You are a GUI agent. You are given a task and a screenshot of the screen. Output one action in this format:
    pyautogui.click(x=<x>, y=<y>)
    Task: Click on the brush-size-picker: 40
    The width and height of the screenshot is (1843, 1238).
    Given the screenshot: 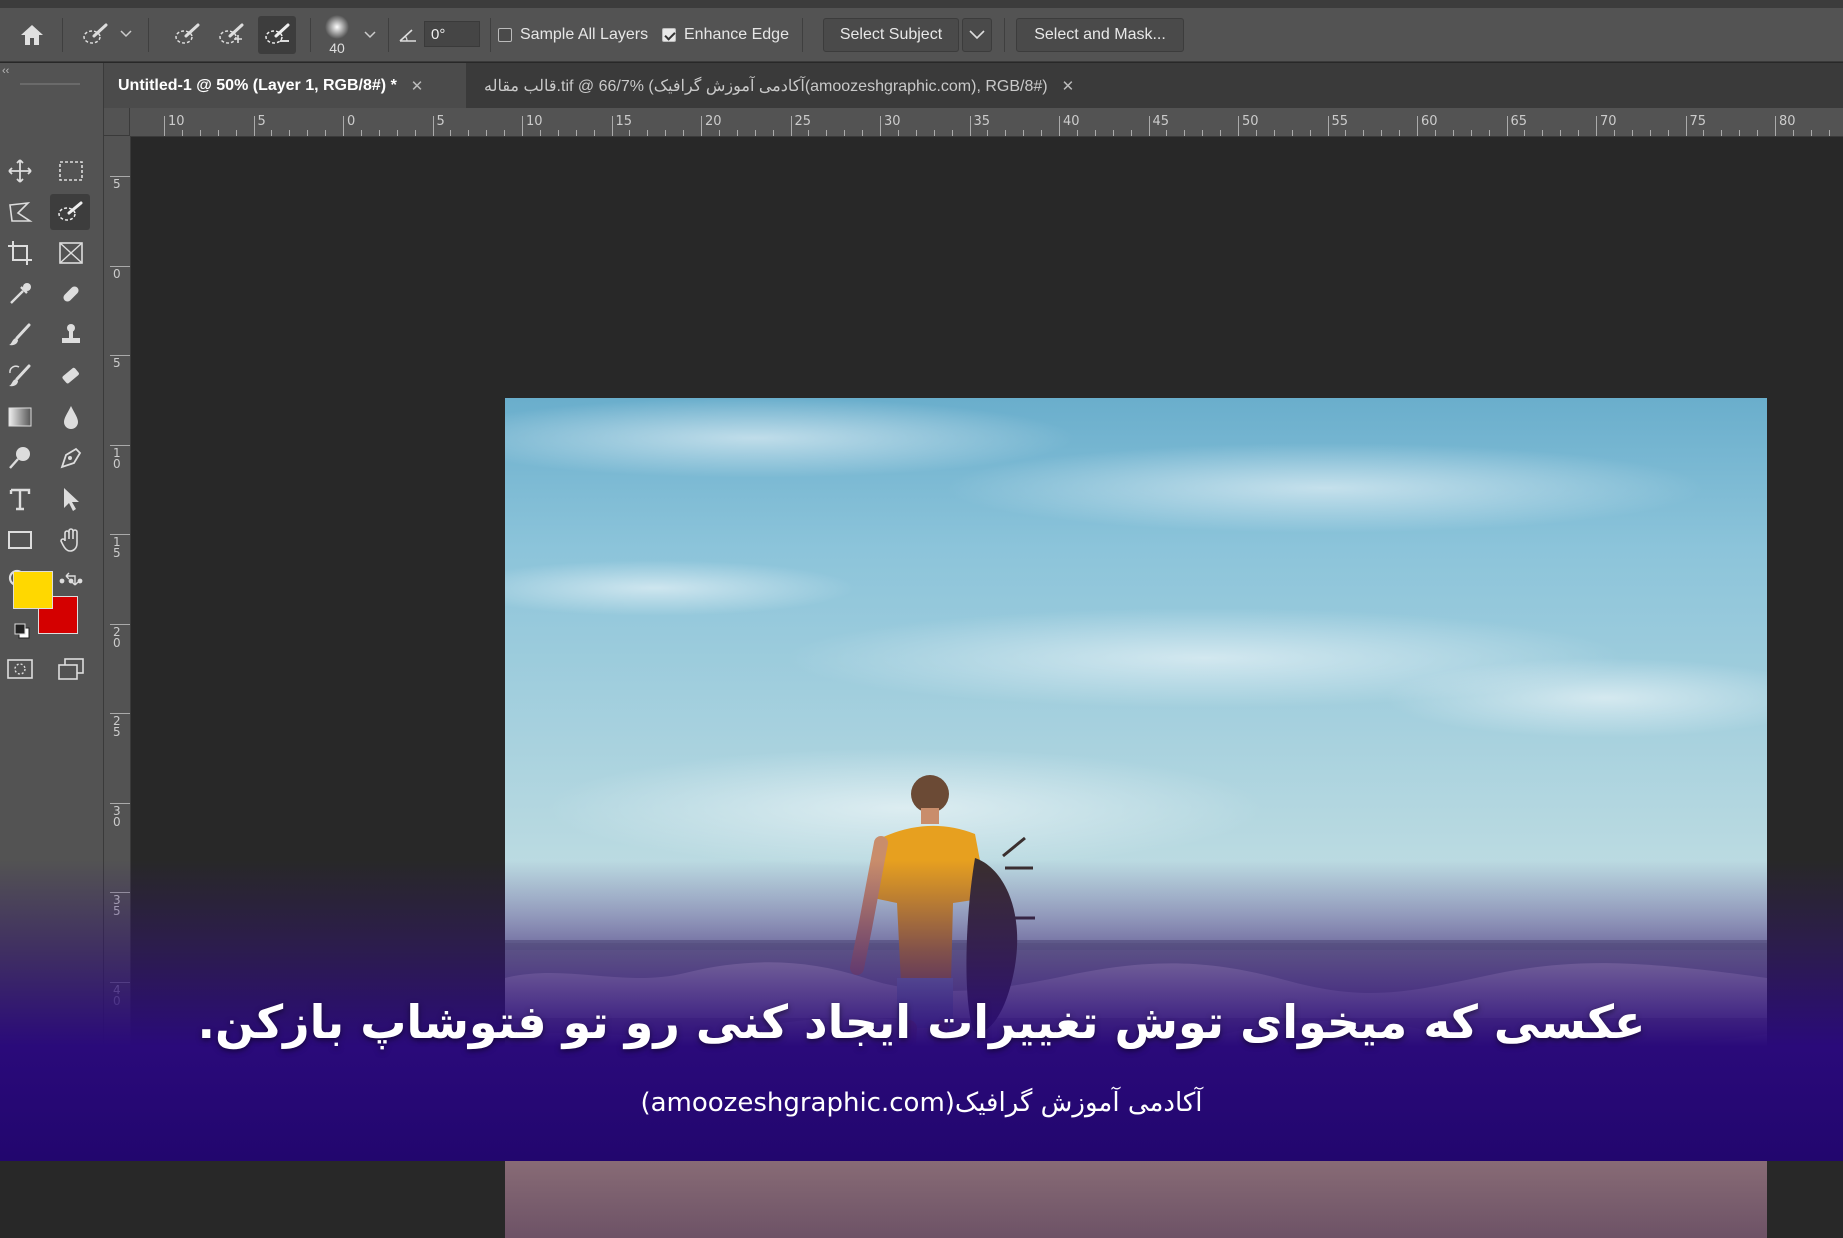 What is the action you would take?
    pyautogui.click(x=337, y=35)
    